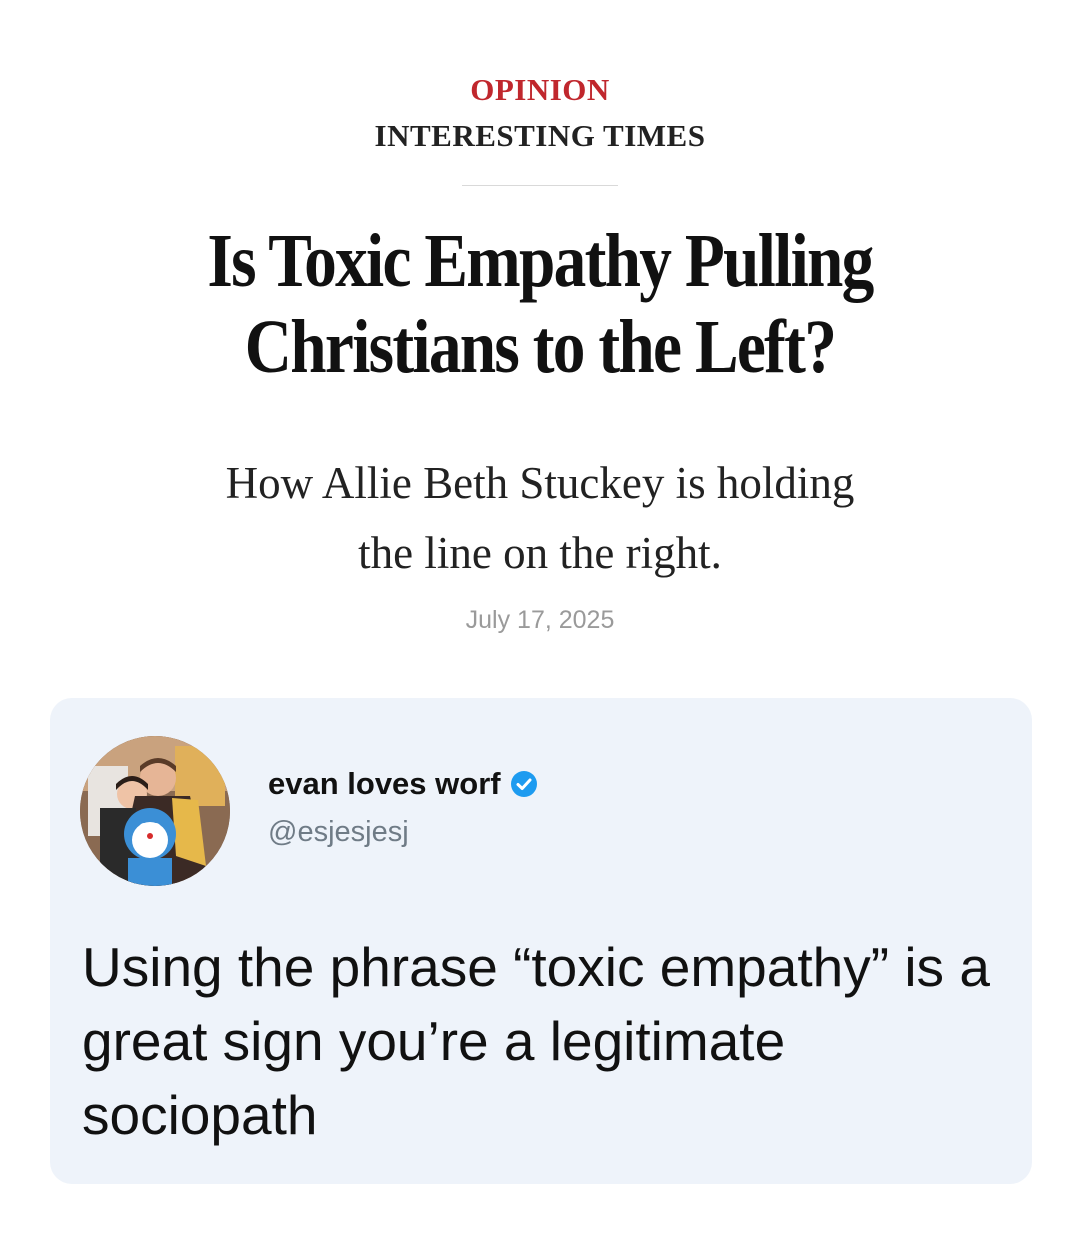 The height and width of the screenshot is (1234, 1080). I want to click on dek-line-1: How Allie Beth Stuckey is holding, so click(540, 483).